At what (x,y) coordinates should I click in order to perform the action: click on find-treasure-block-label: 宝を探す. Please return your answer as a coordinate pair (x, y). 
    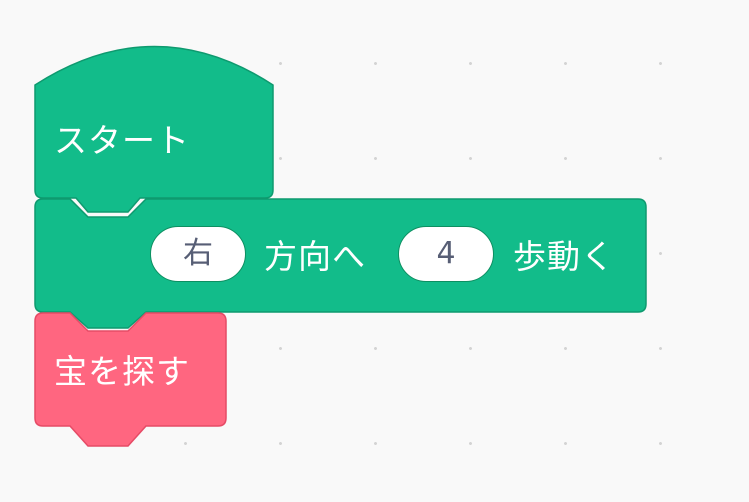
    Looking at the image, I should click on (122, 371).